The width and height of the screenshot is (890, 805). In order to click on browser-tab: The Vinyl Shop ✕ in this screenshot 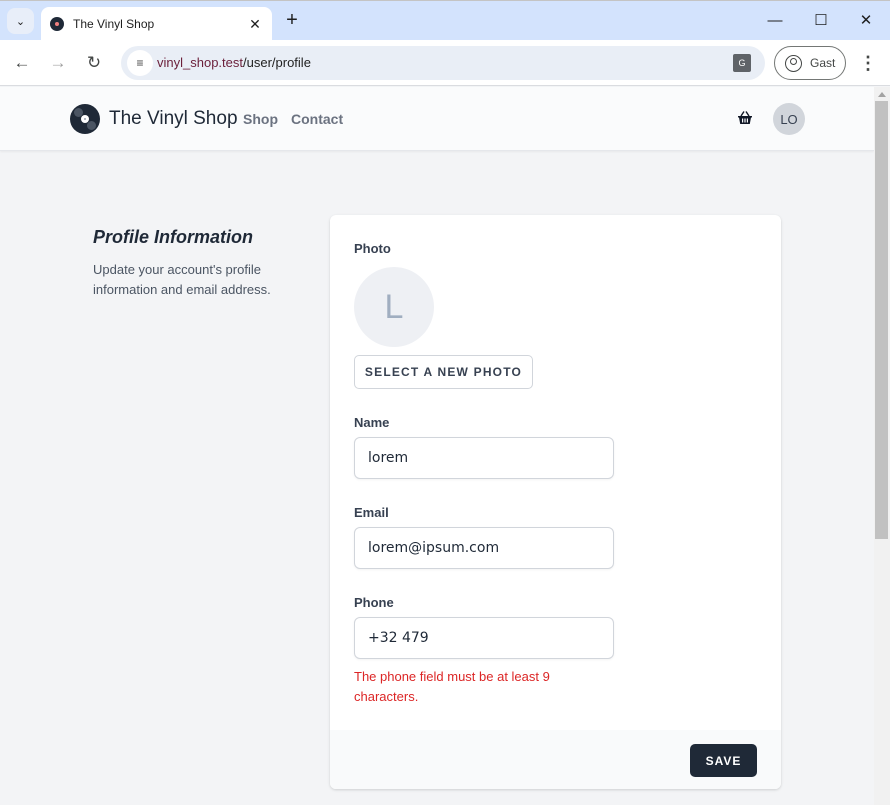, I will do `click(156, 24)`.